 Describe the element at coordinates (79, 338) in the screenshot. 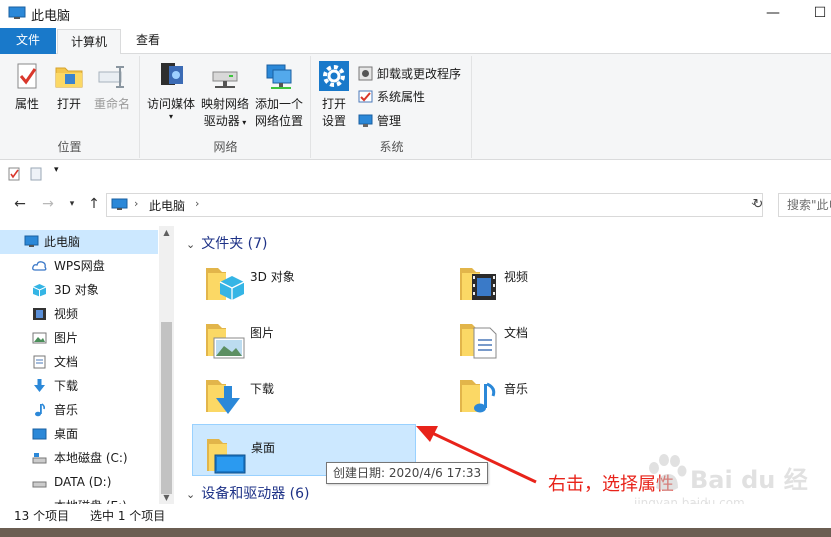

I see `nav-item-pictures: 图片` at that location.